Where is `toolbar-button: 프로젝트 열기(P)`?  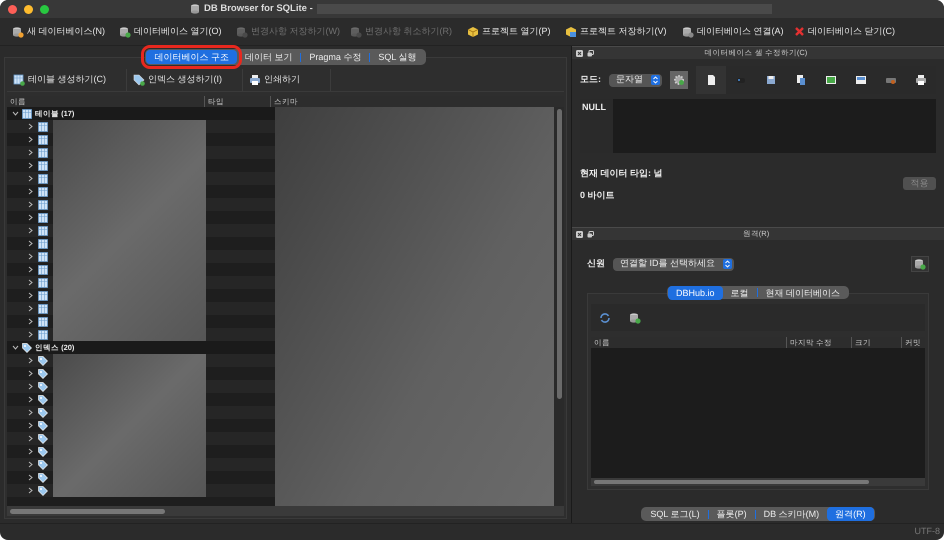
toolbar-button: 프로젝트 열기(P) is located at coordinates (512, 31).